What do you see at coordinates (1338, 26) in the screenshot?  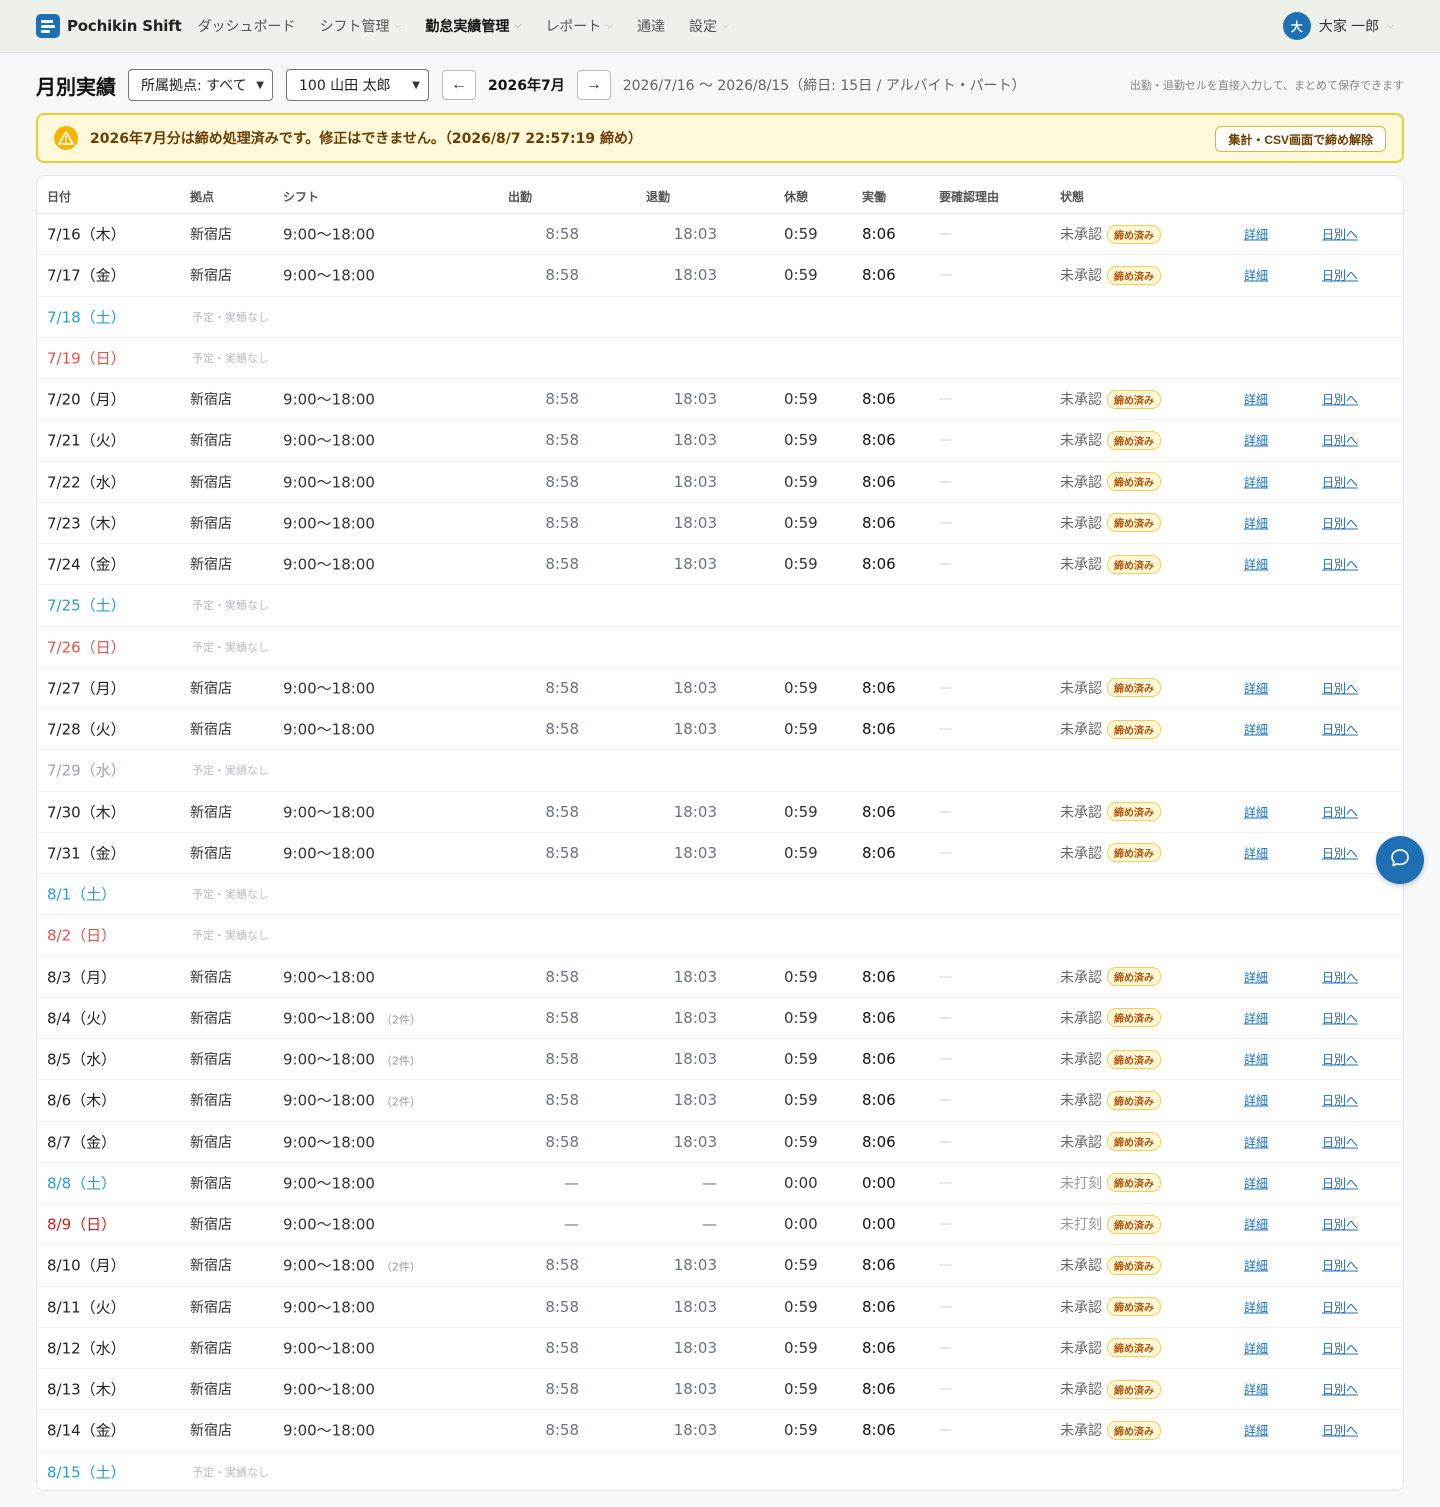 I see `user-menu: 大 大家 一郎 ⌵` at bounding box center [1338, 26].